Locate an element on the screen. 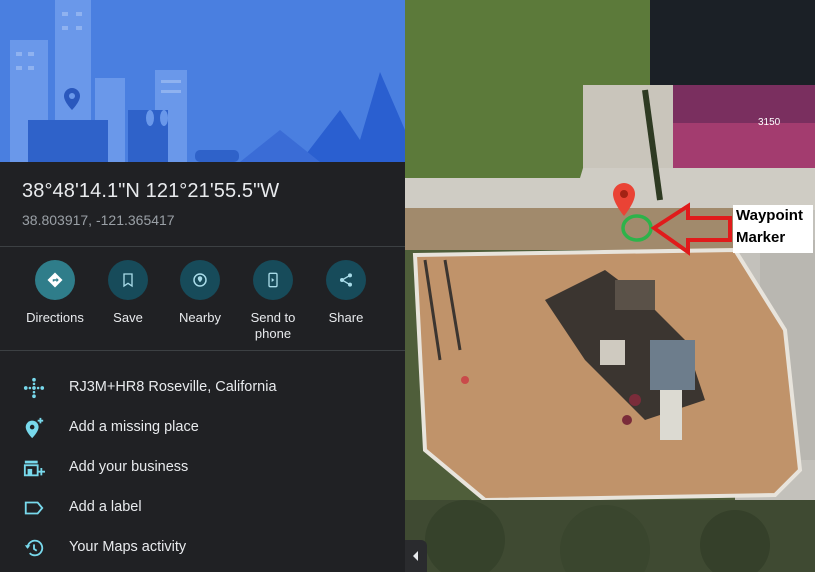  share-button: Share is located at coordinates (346, 293).